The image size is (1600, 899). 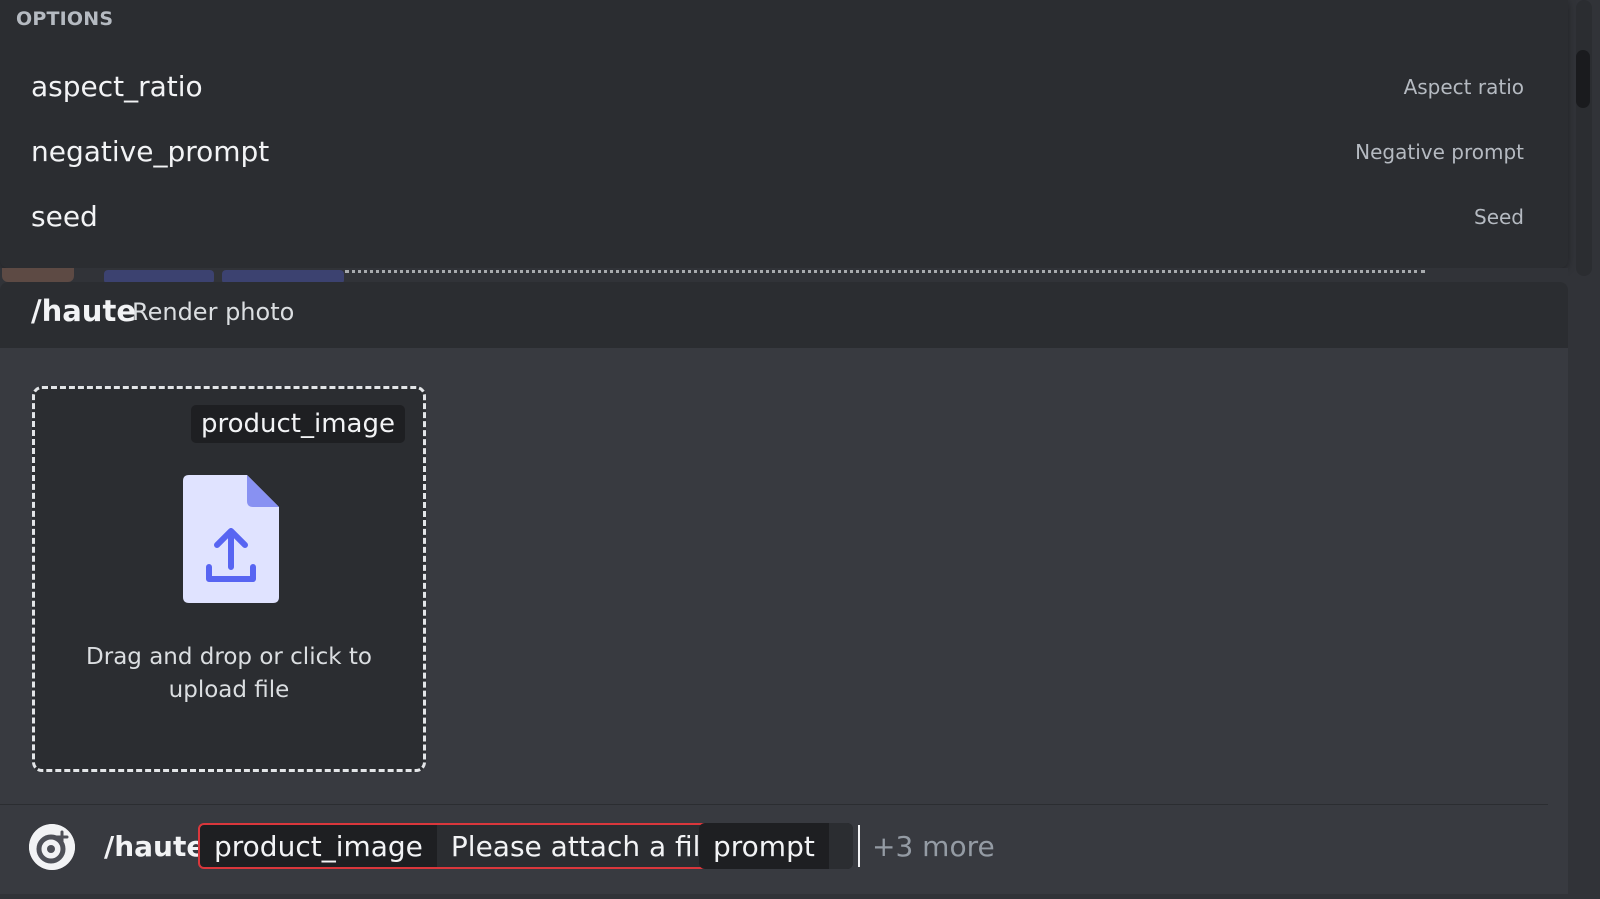 What do you see at coordinates (150, 151) in the screenshot?
I see `option-name: negative_prompt` at bounding box center [150, 151].